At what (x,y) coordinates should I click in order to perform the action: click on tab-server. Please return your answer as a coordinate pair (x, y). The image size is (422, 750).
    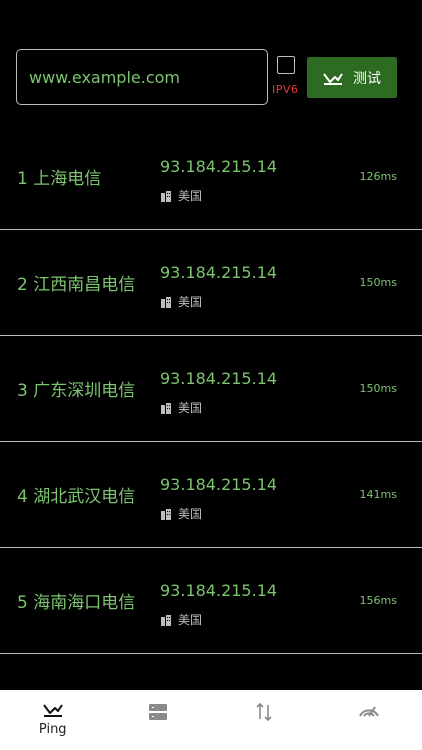
    Looking at the image, I should click on (159, 720).